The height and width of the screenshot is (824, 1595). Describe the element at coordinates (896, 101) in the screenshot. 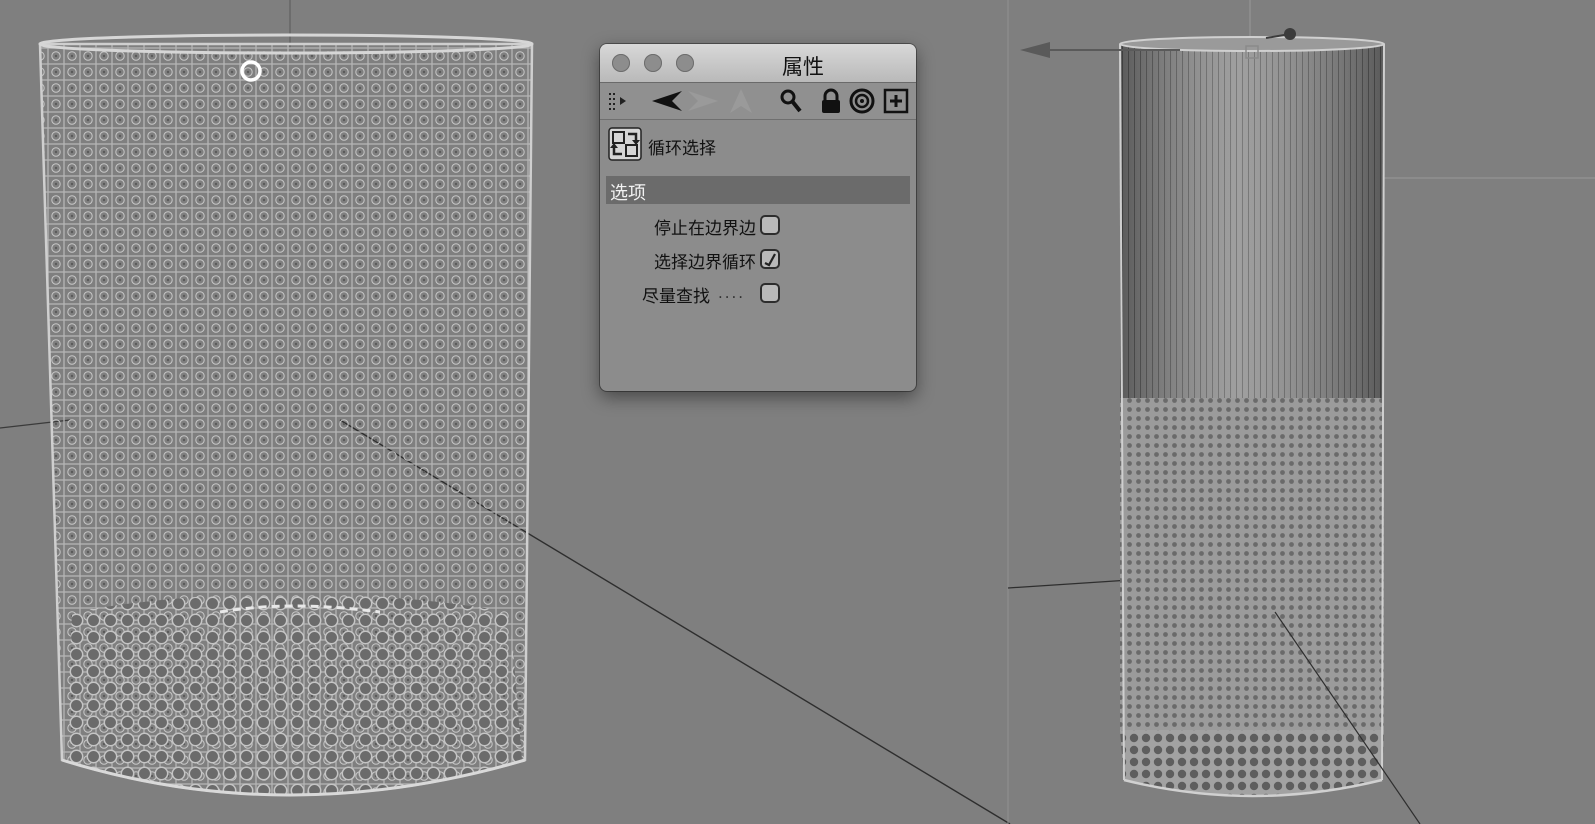

I see `add-panel-icon` at that location.